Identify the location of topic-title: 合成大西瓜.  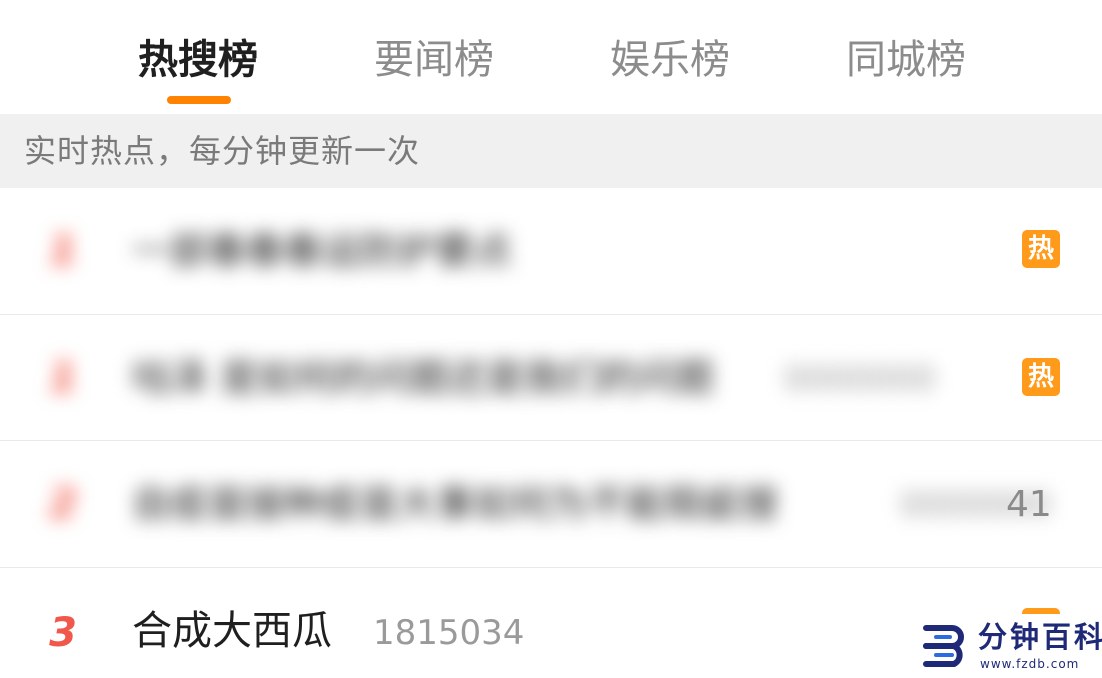
(232, 631).